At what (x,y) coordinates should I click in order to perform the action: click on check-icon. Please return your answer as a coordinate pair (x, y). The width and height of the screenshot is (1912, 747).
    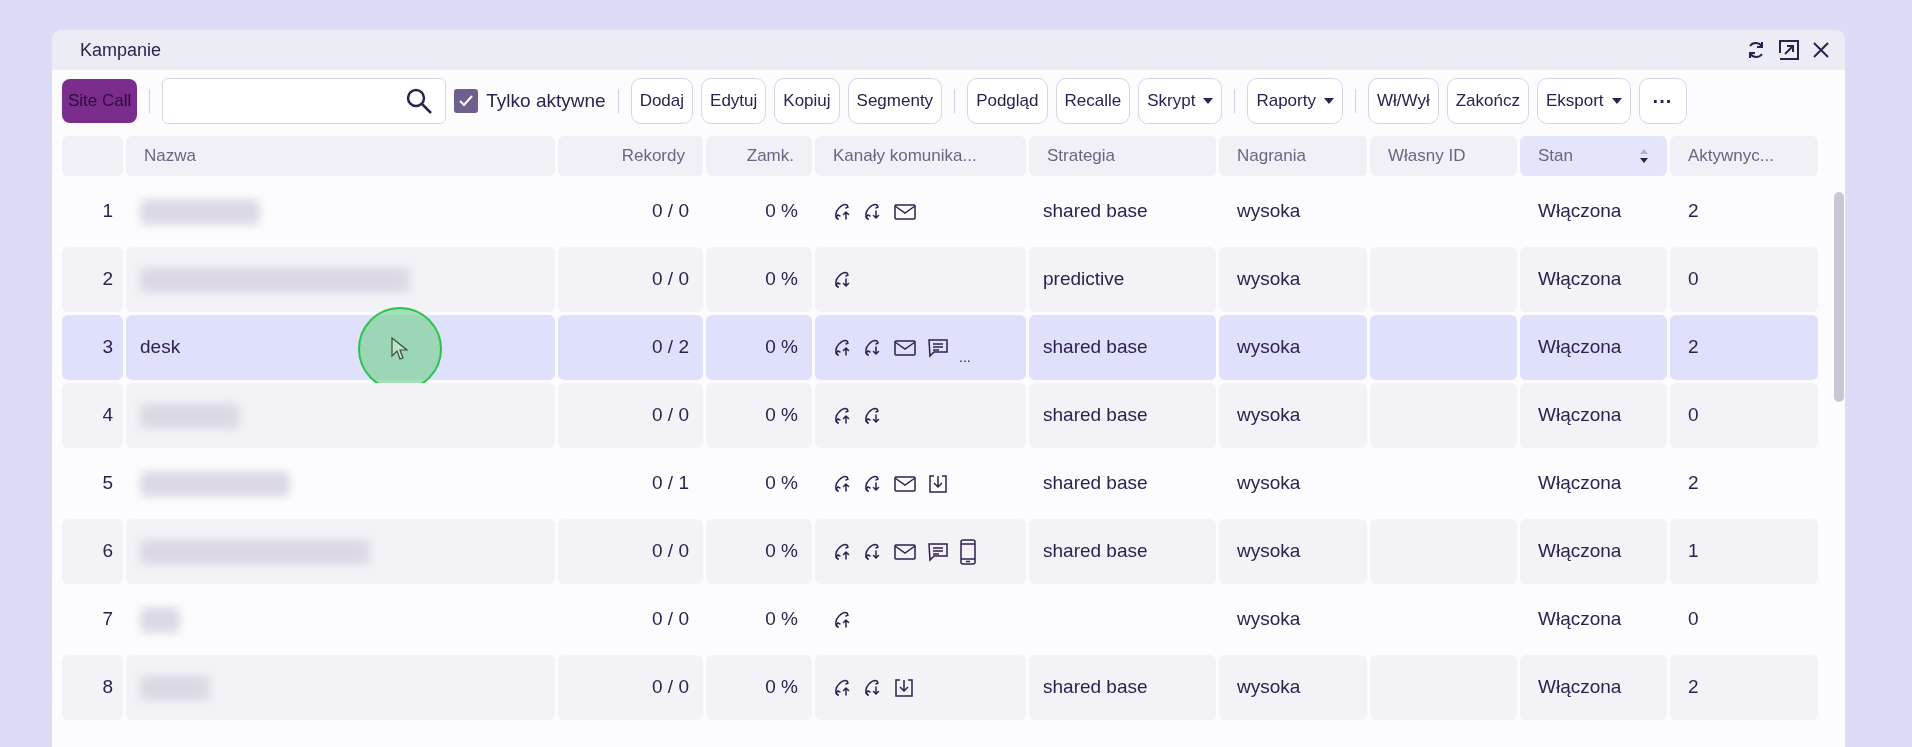
    Looking at the image, I should click on (466, 101).